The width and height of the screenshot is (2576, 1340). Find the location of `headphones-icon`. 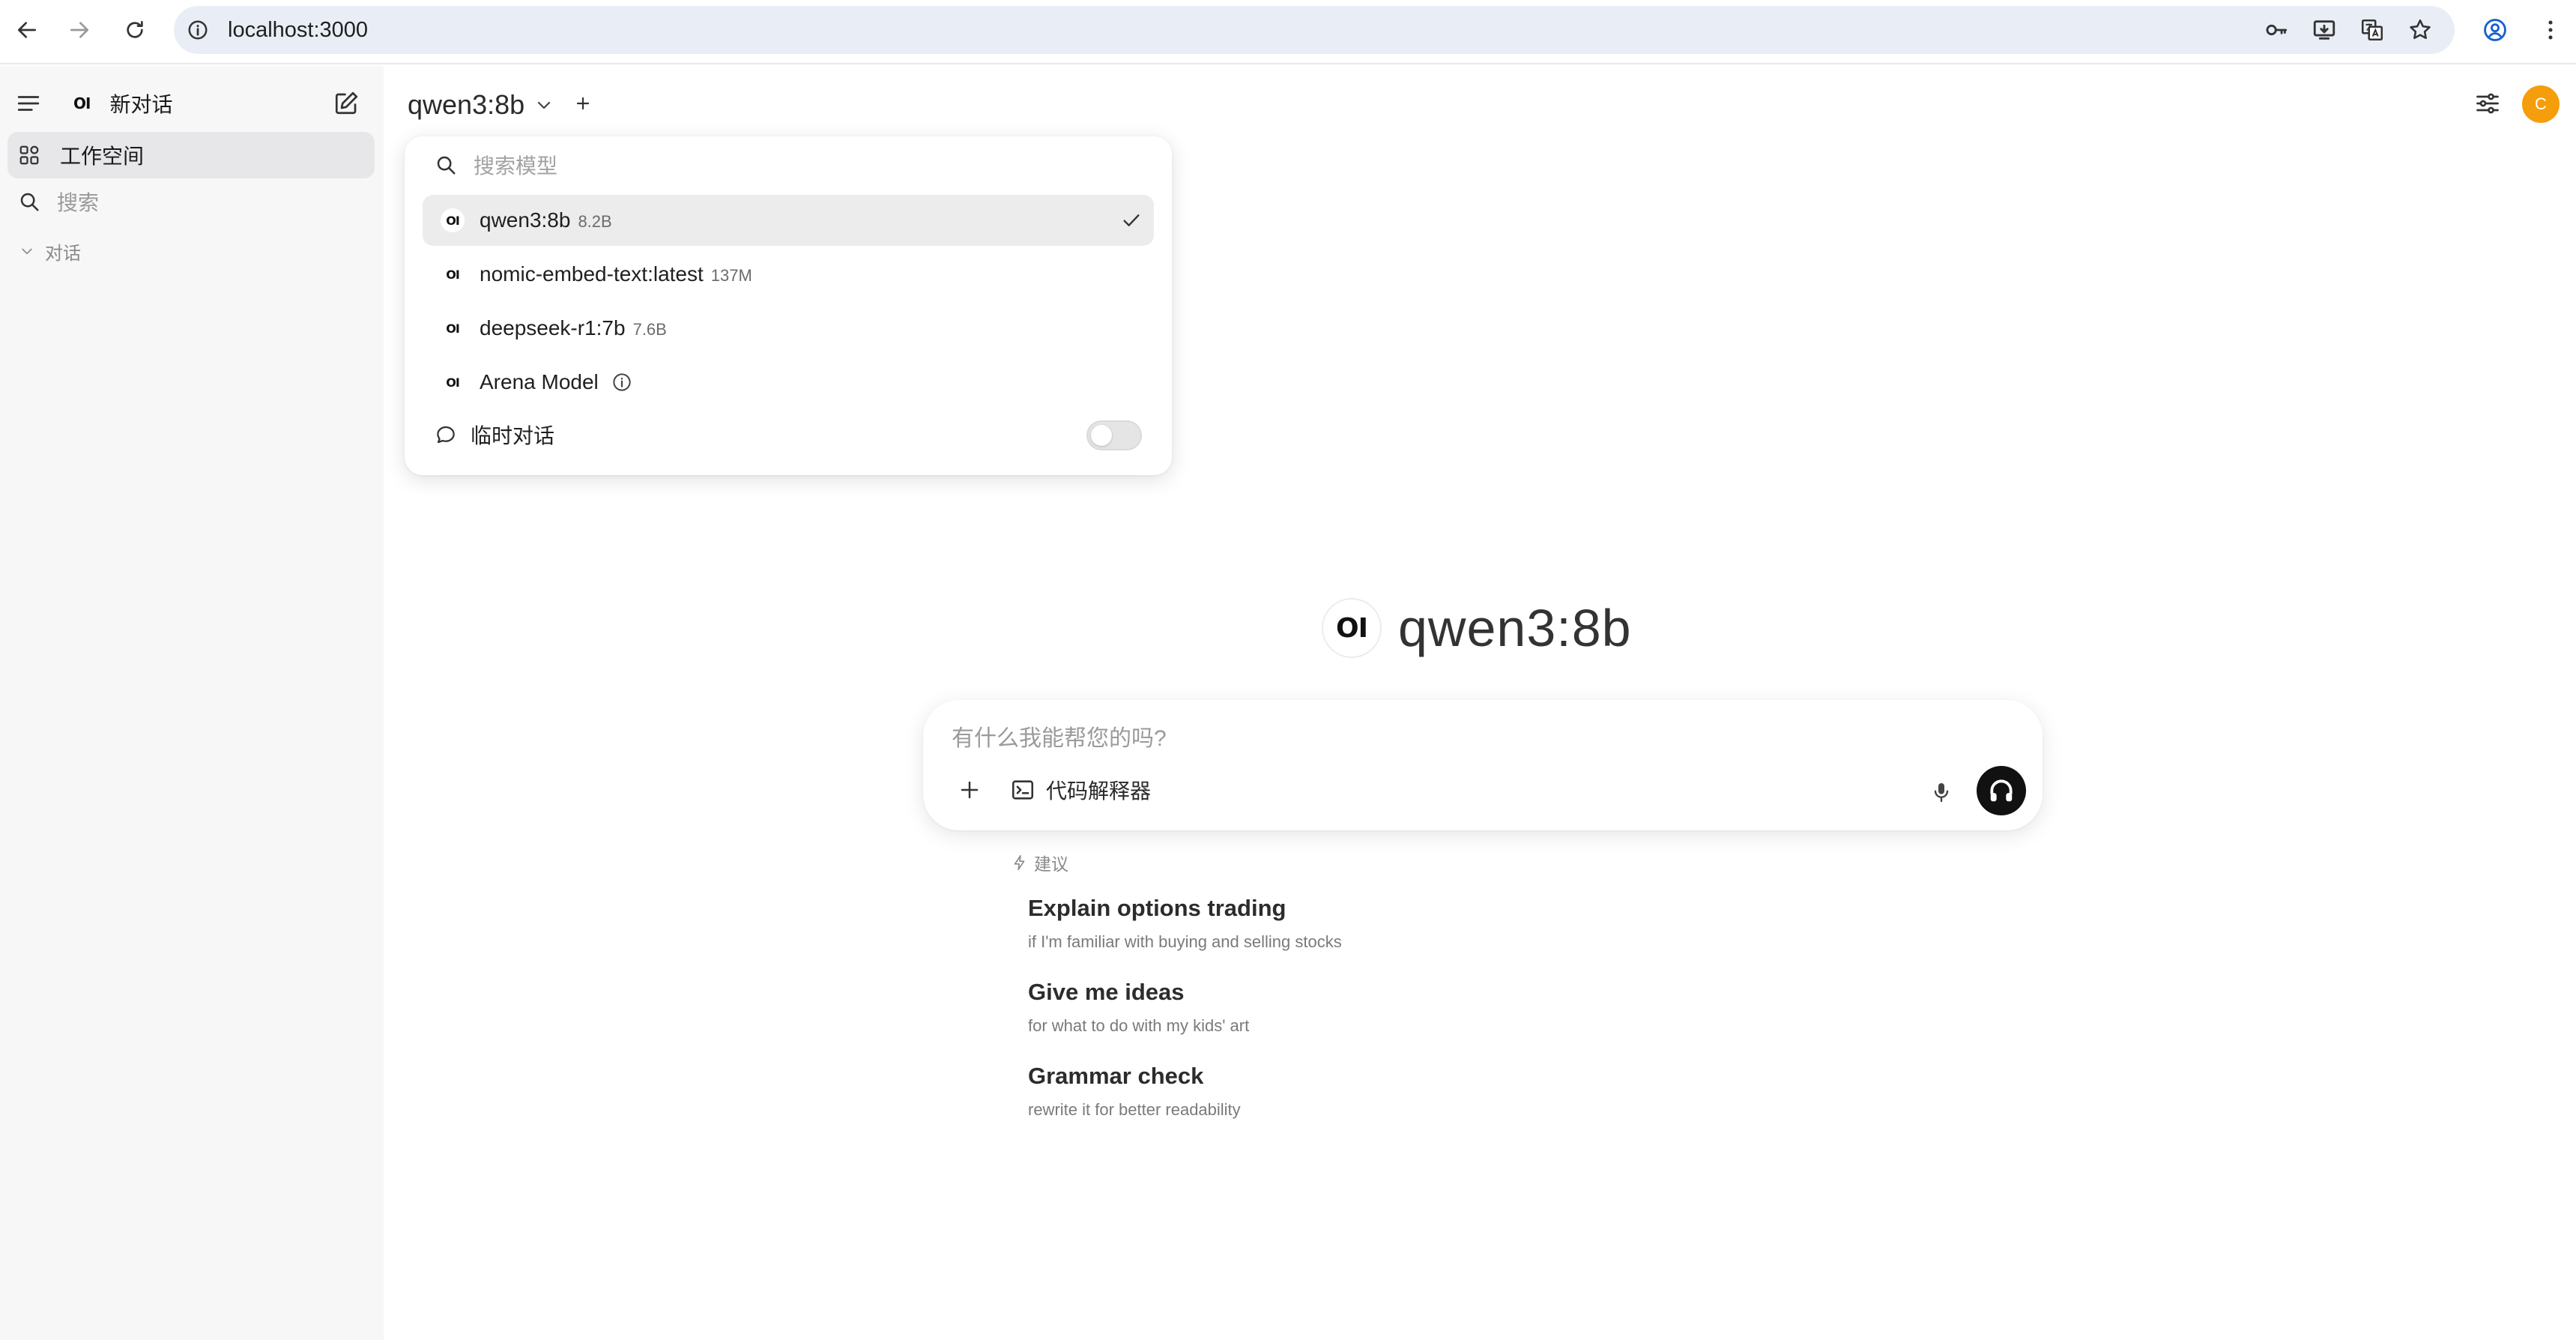

headphones-icon is located at coordinates (2001, 790).